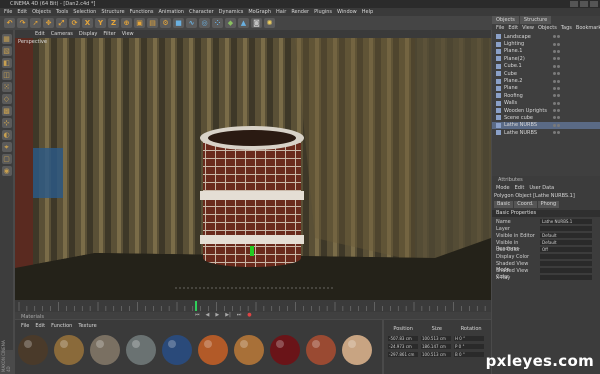  What do you see at coordinates (84, 12) in the screenshot?
I see `menu-selection: Selection` at bounding box center [84, 12].